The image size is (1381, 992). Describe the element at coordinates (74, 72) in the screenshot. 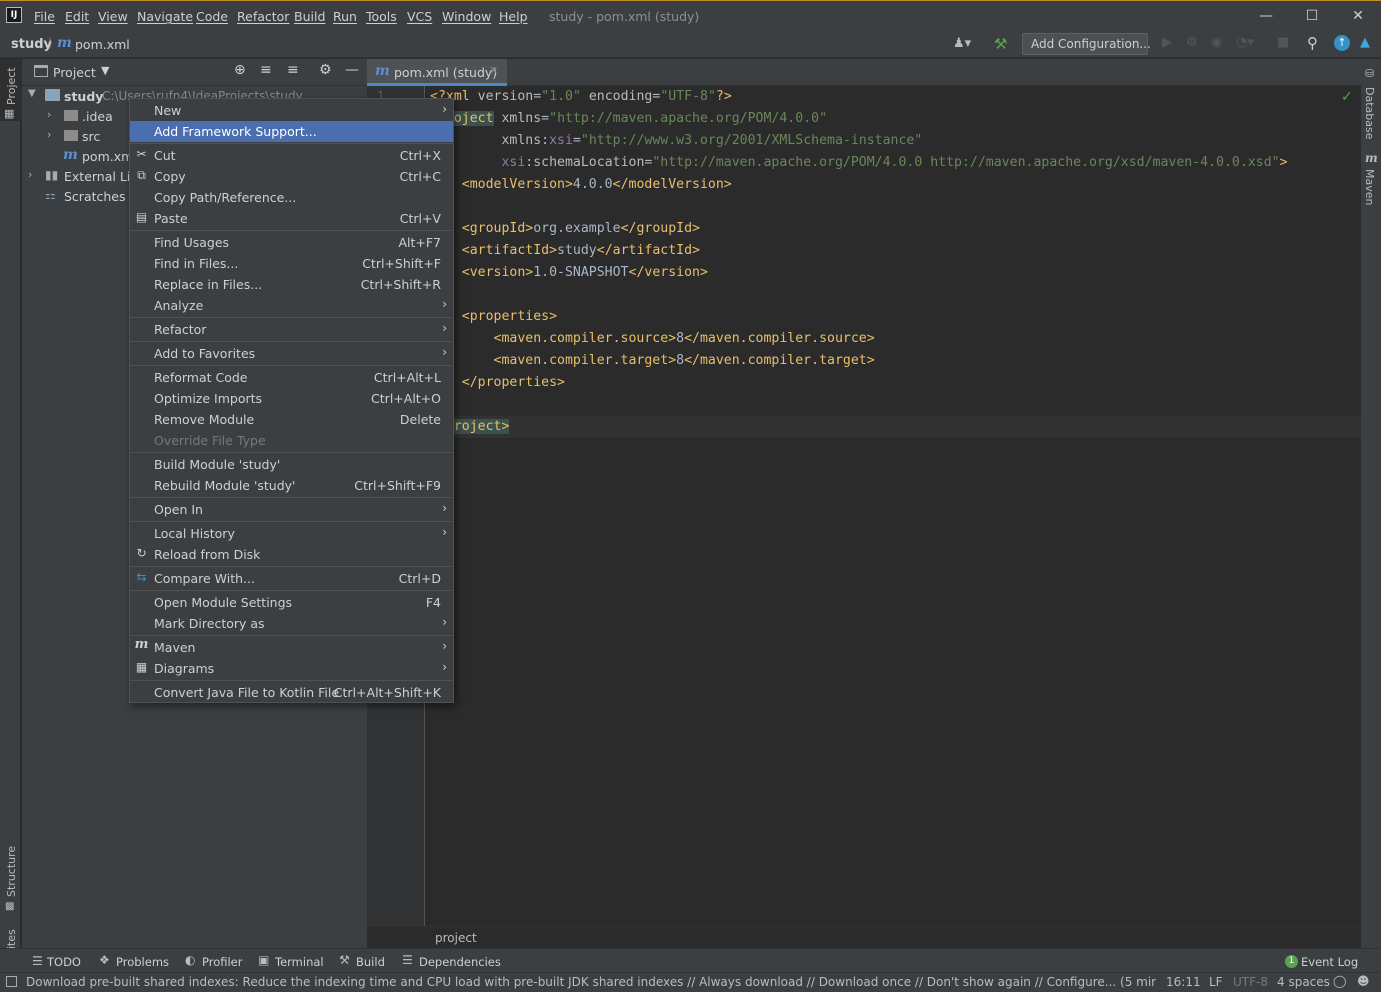

I see `project-view-title: Project` at that location.